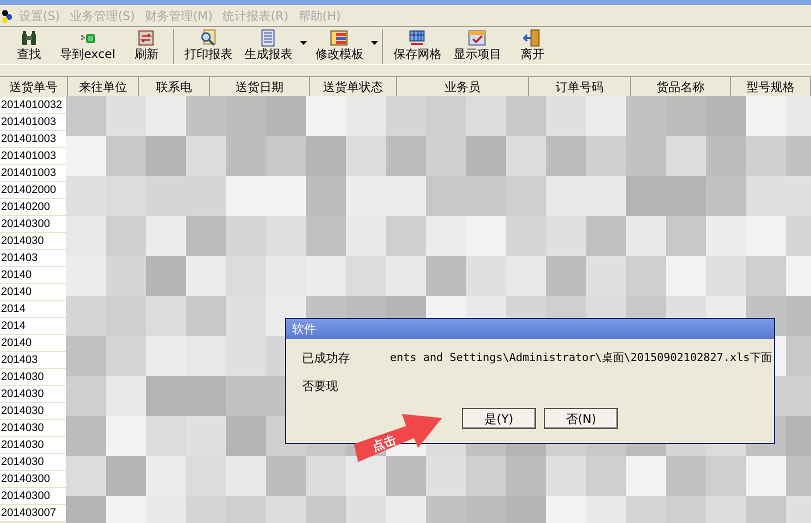 This screenshot has width=811, height=523. What do you see at coordinates (25, 207) in the screenshot?
I see `table-cell-text: 20140200` at bounding box center [25, 207].